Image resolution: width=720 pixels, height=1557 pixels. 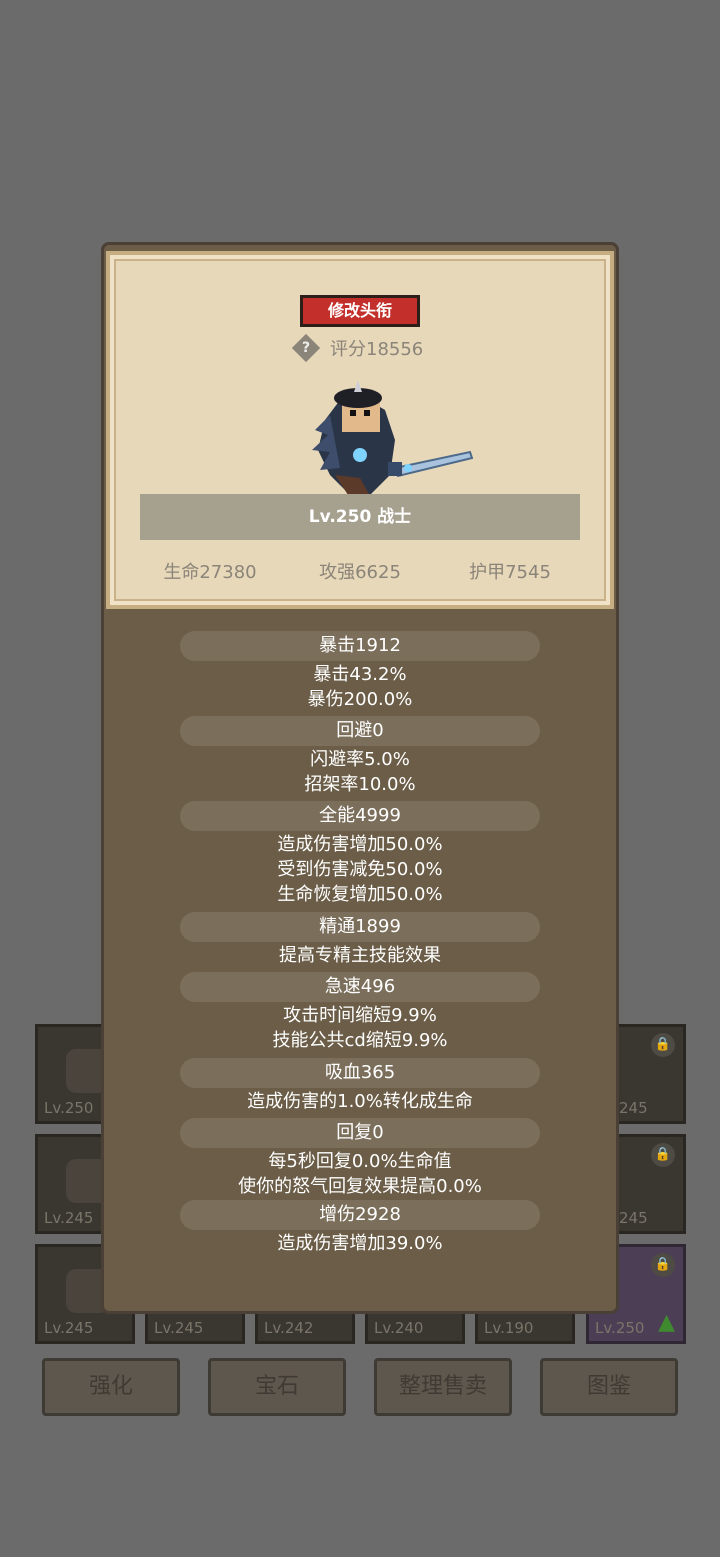 What do you see at coordinates (666, 1322) in the screenshot?
I see `upgrade-arrow-icon: ▲` at bounding box center [666, 1322].